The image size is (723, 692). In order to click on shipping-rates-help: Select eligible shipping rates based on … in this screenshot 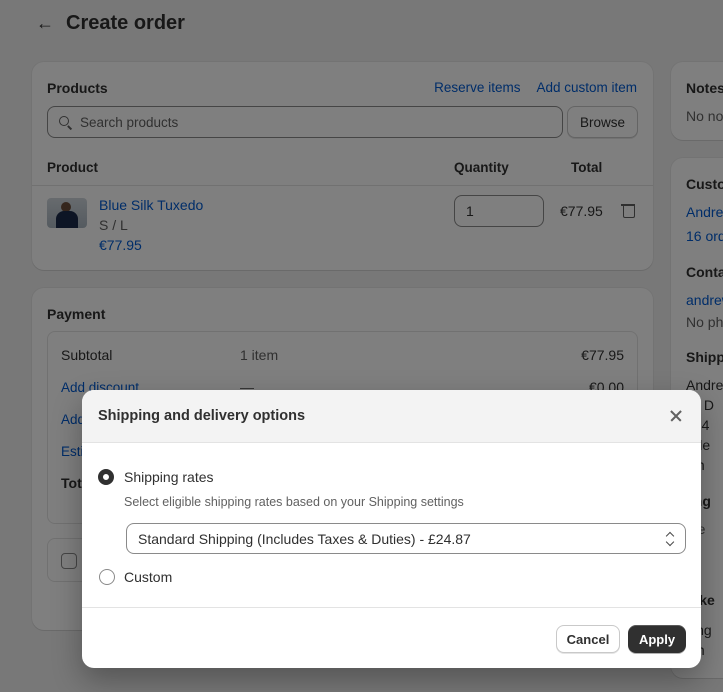, I will do `click(294, 502)`.